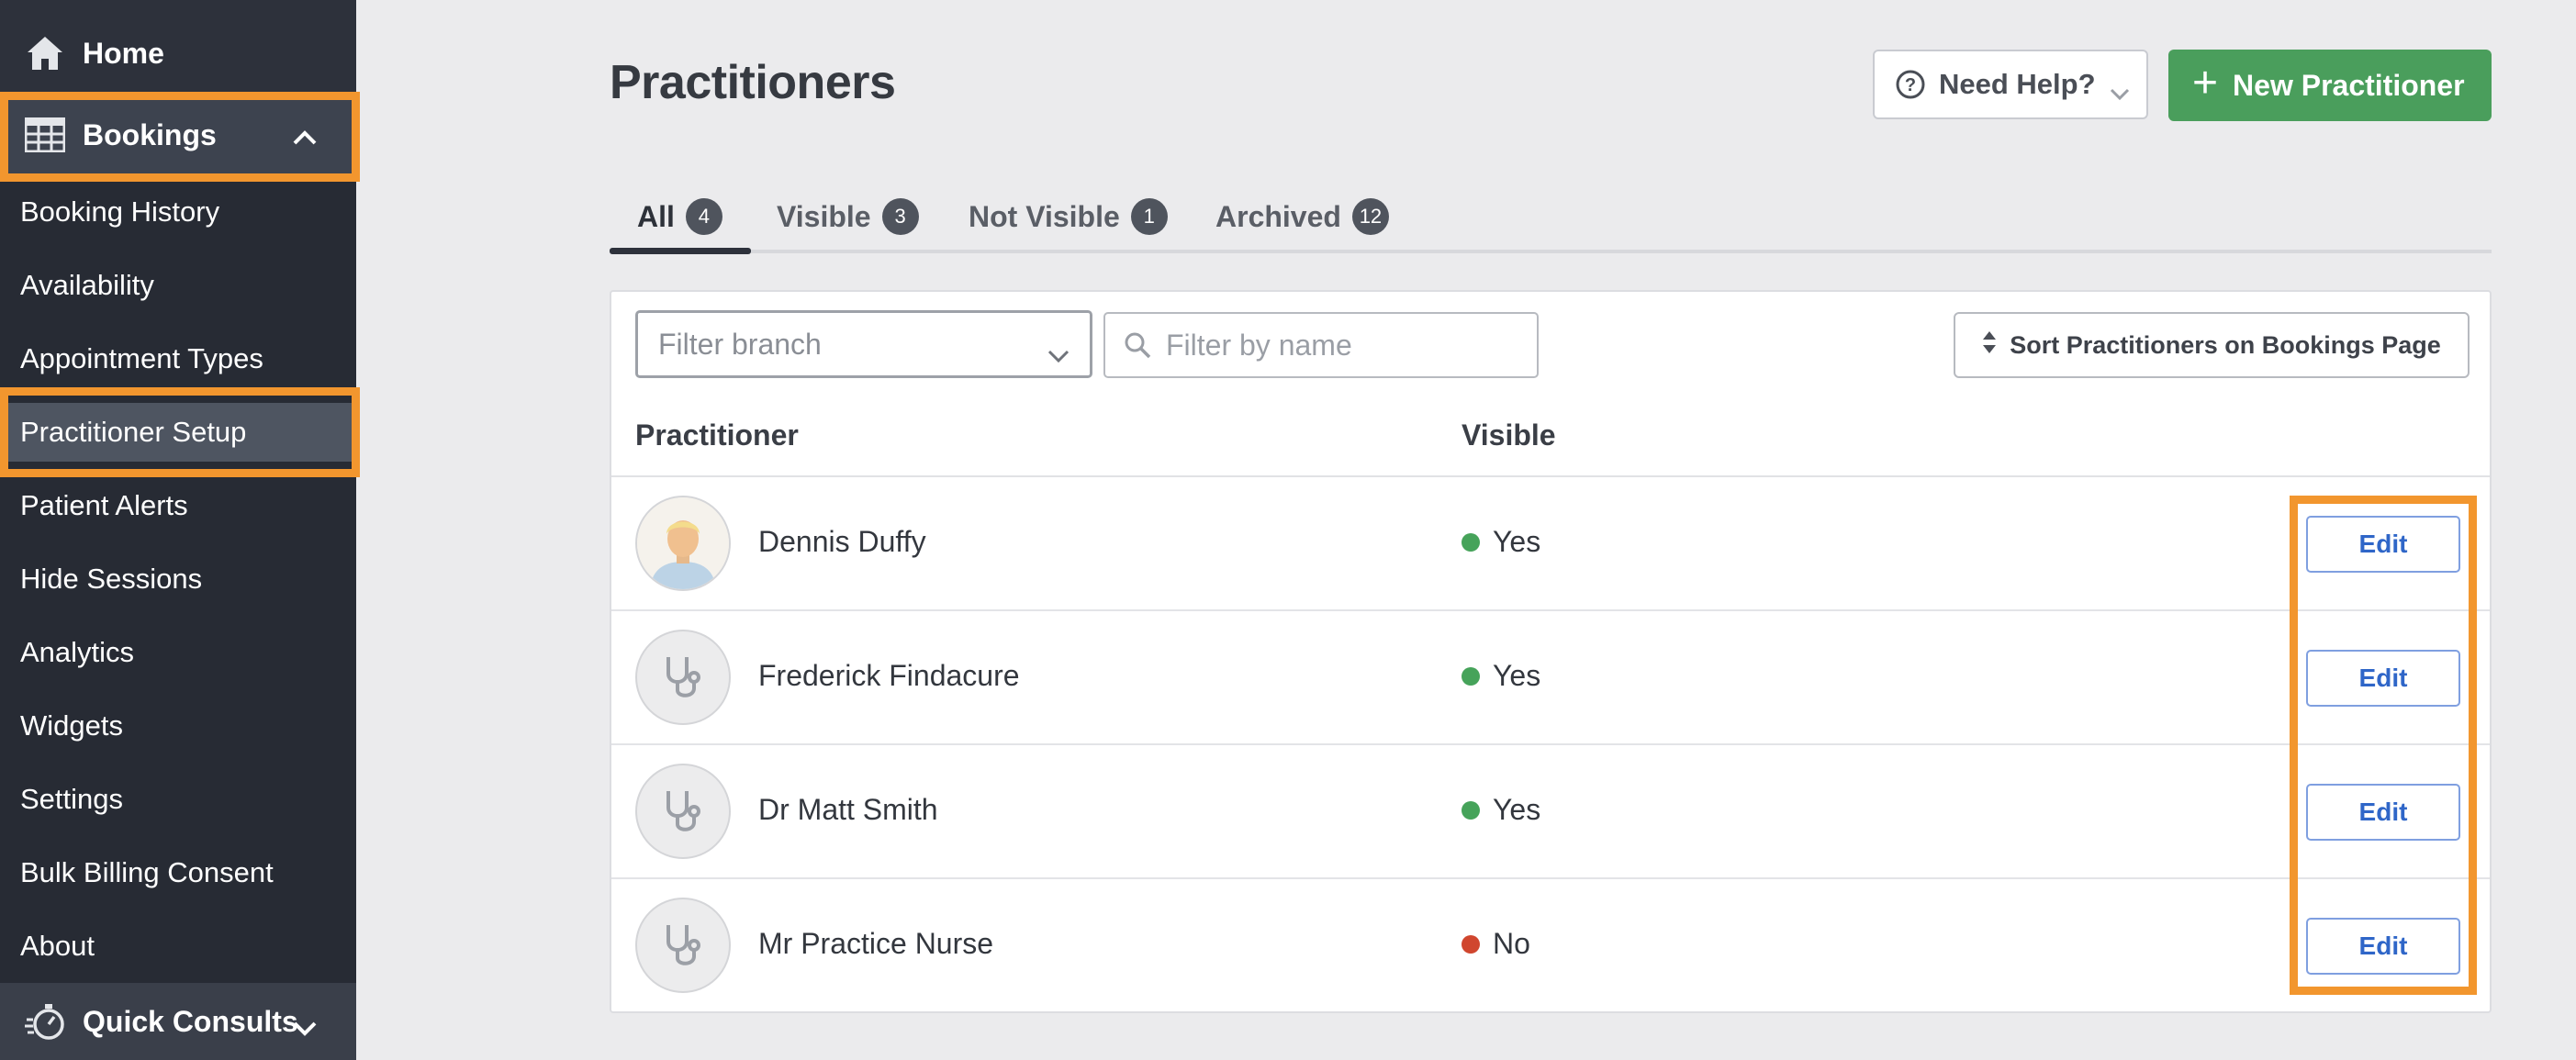 The height and width of the screenshot is (1060, 2576). I want to click on new-practitioner-button: + New Practitioner, so click(2330, 85).